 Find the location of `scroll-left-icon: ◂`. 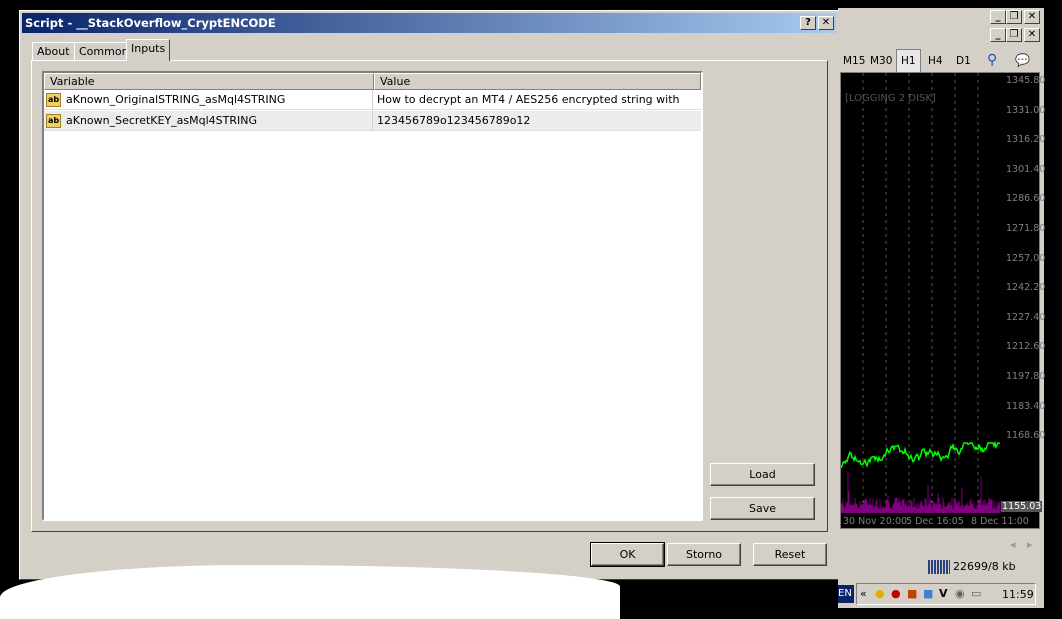

scroll-left-icon: ◂ is located at coordinates (1013, 544).